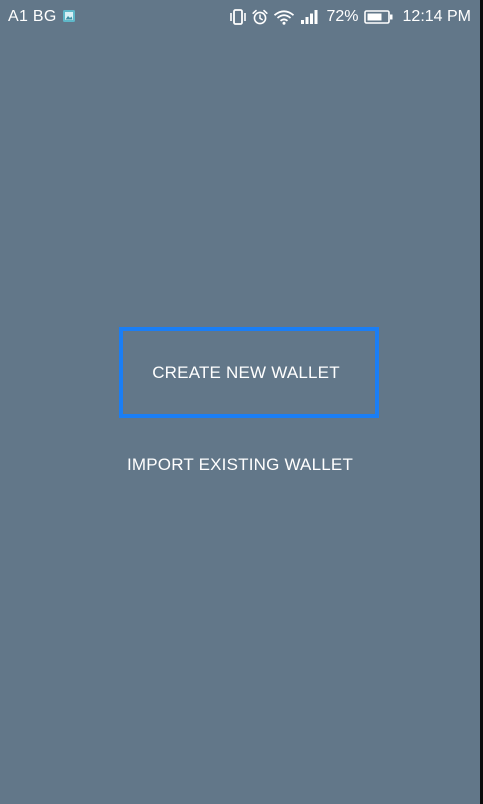 The image size is (483, 804). I want to click on status-bar: A1 BG 72% 12:14 PM, so click(240, 17).